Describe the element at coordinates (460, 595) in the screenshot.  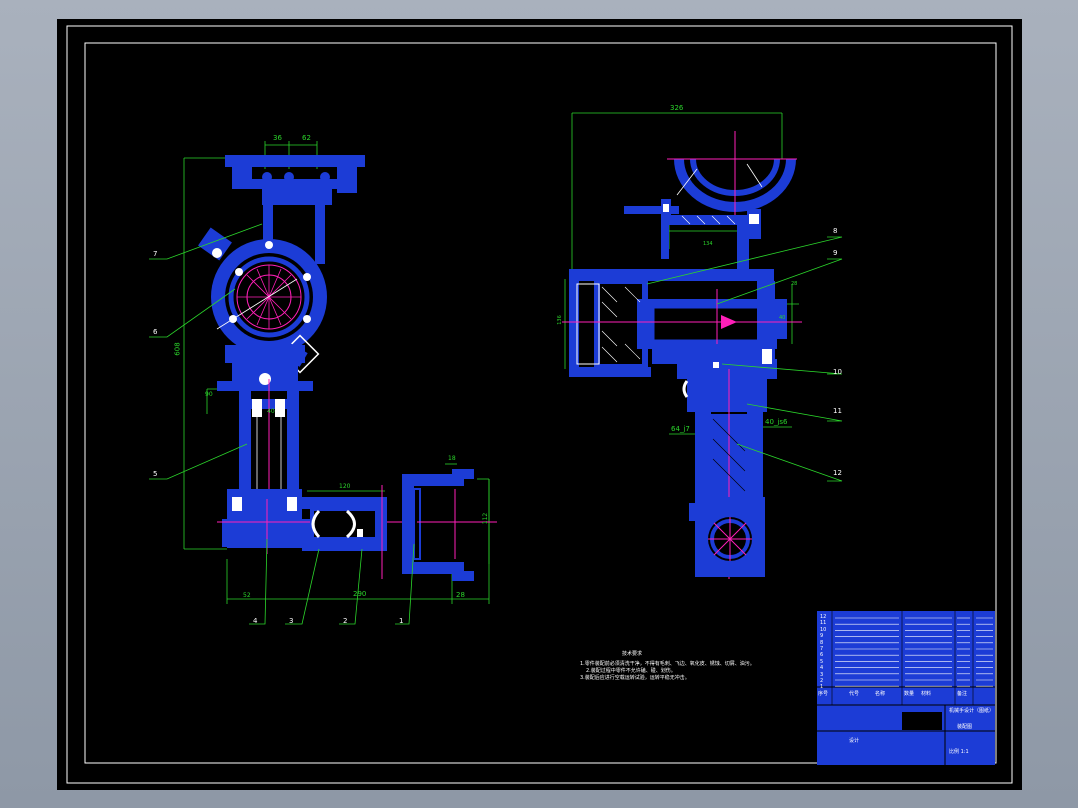
I see `dim-bottom-b: 28` at that location.